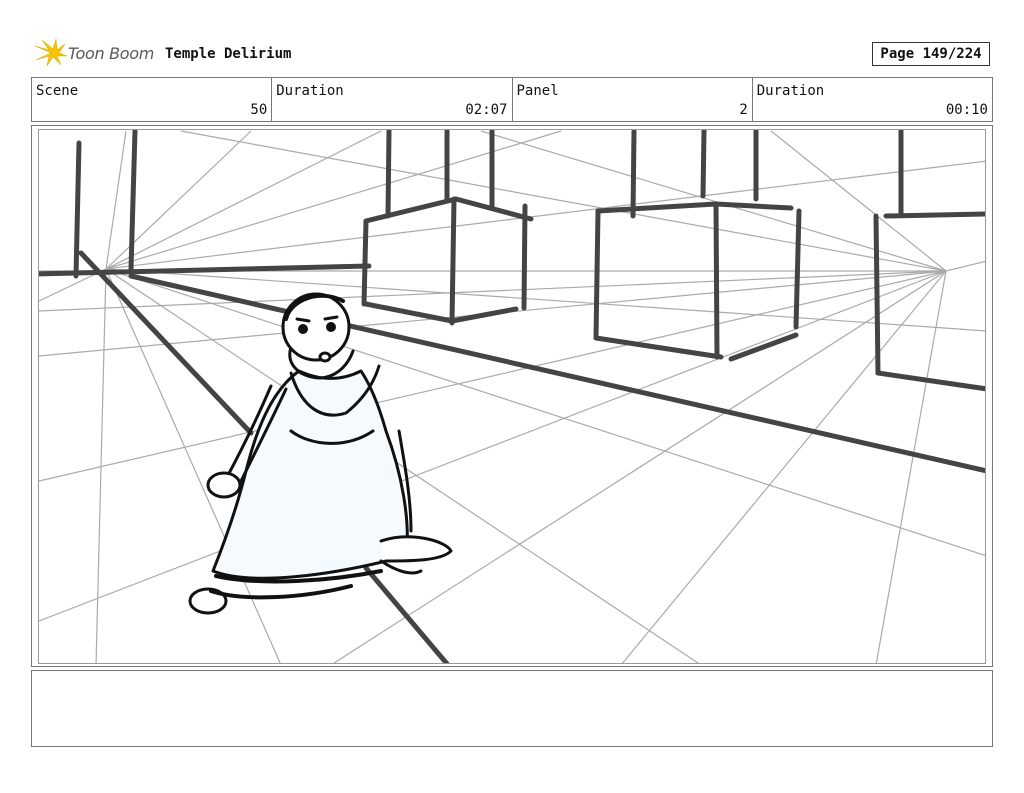 Image resolution: width=1024 pixels, height=793 pixels. I want to click on project-title: Temple Delirium, so click(228, 54).